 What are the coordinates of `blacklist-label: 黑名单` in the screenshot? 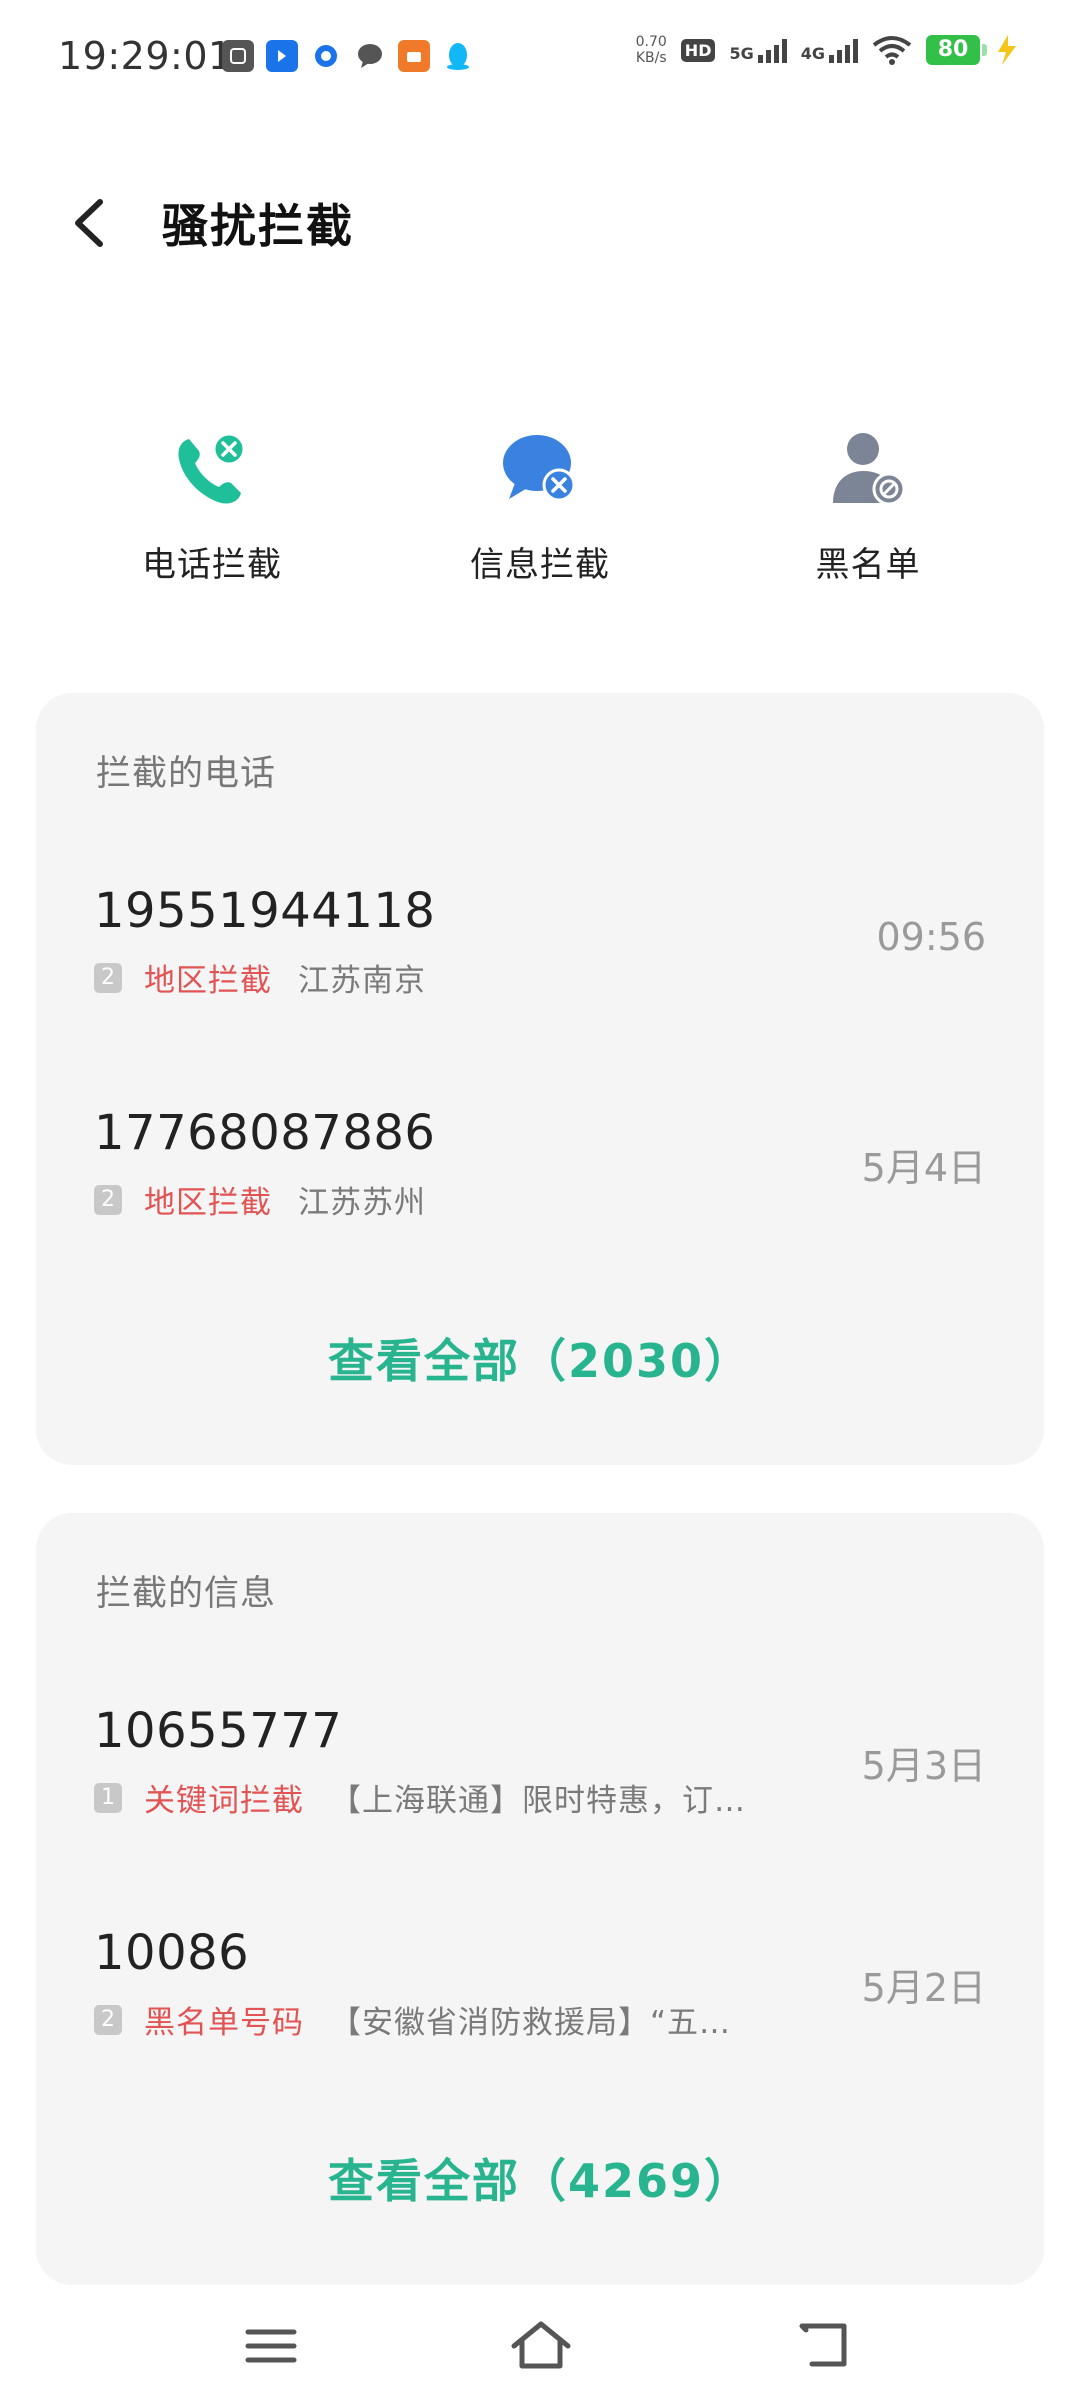 It's located at (868, 565).